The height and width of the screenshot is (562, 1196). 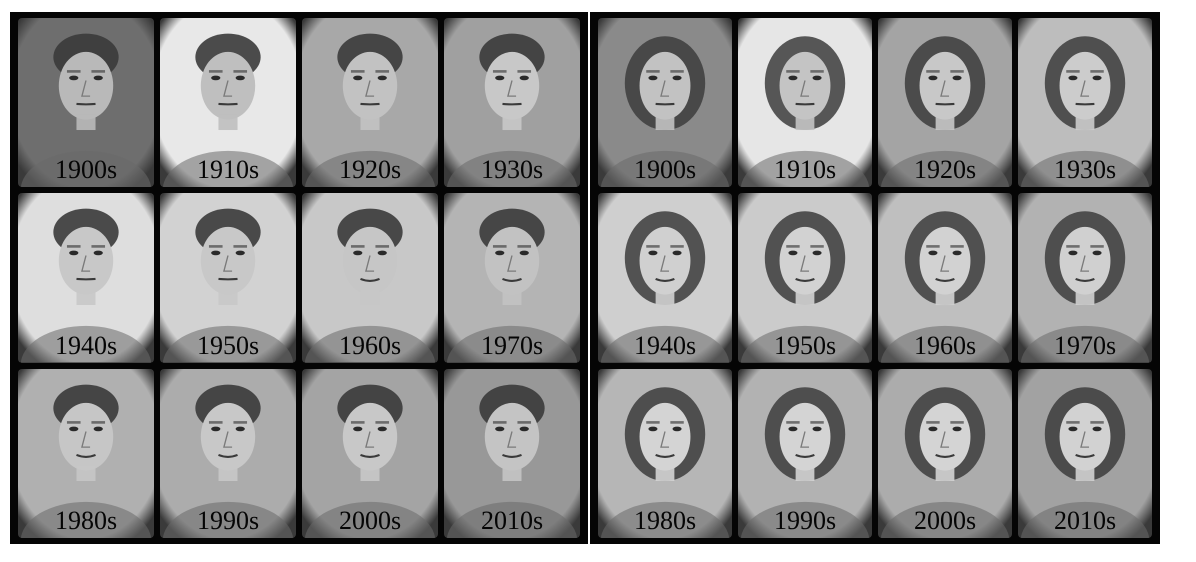 What do you see at coordinates (228, 278) in the screenshot?
I see `men-portrait-1950s: 1950s` at bounding box center [228, 278].